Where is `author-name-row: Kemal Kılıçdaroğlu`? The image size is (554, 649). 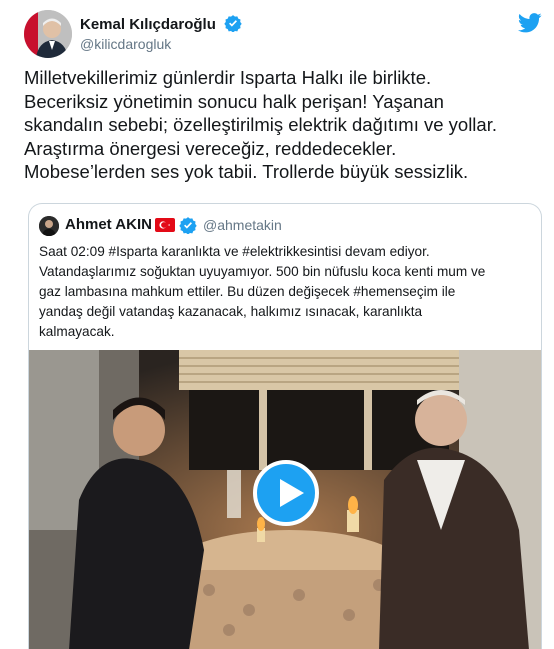
author-name-row: Kemal Kılıçdaroğlu is located at coordinates (161, 25).